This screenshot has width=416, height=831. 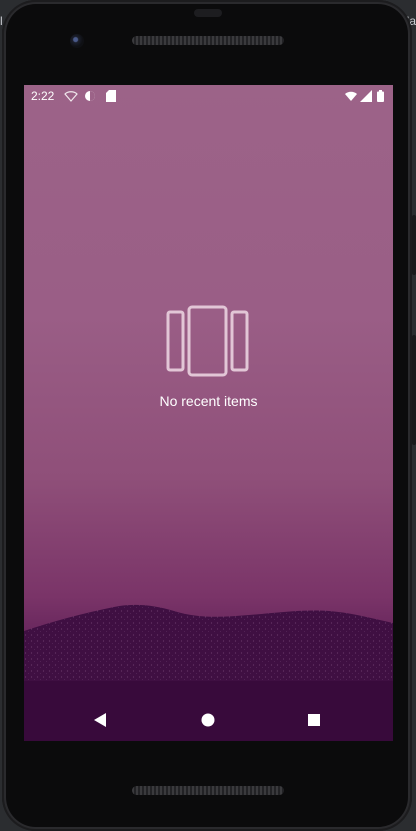 I want to click on recent-apps-icon, so click(x=207, y=341).